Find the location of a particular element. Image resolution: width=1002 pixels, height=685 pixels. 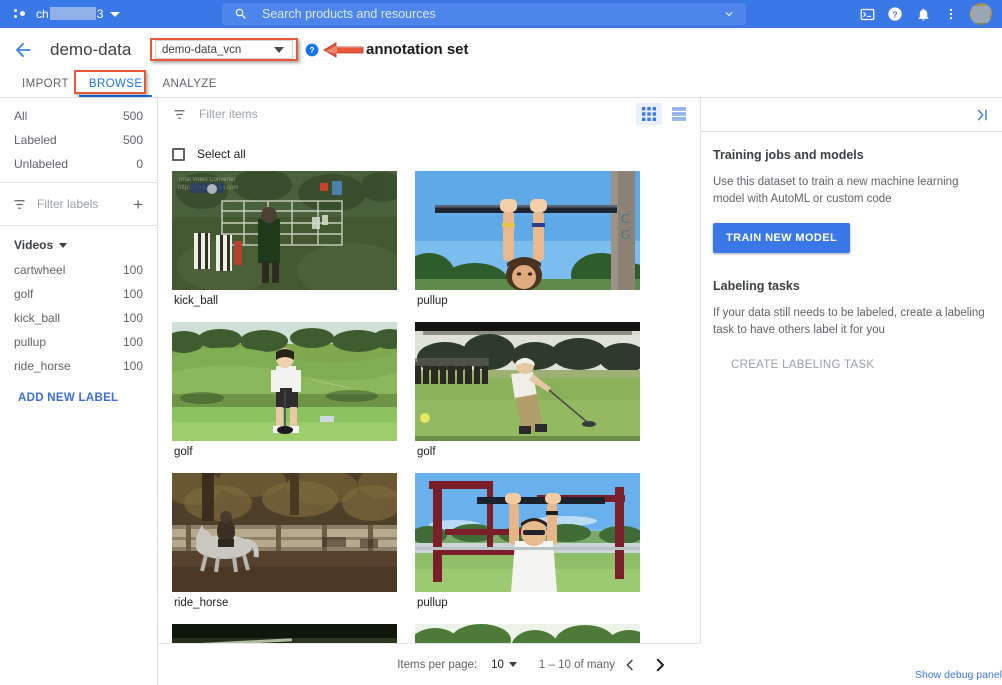

list-view-icon is located at coordinates (679, 114).